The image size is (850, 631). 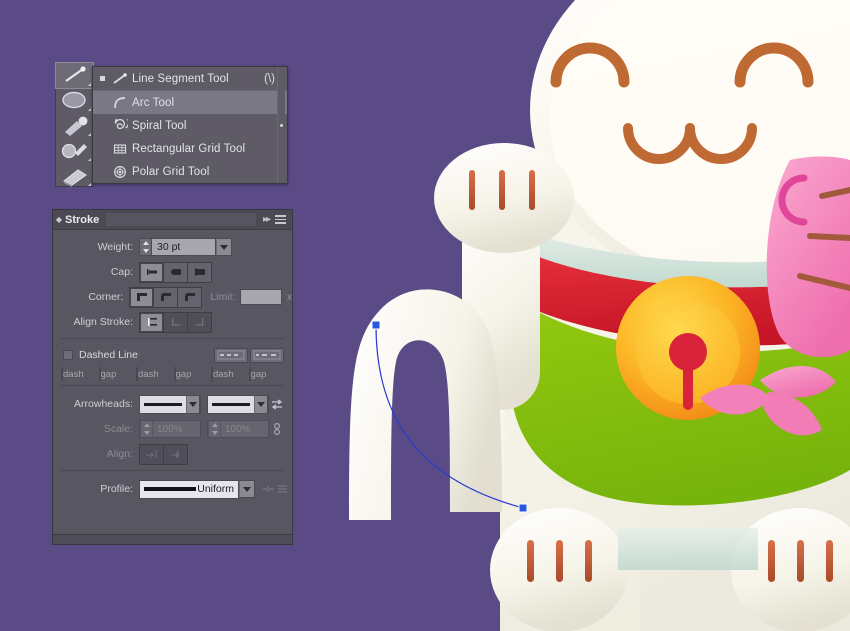 I want to click on flyout-item-spiral-tool: Spiral Tool, so click(x=190, y=125).